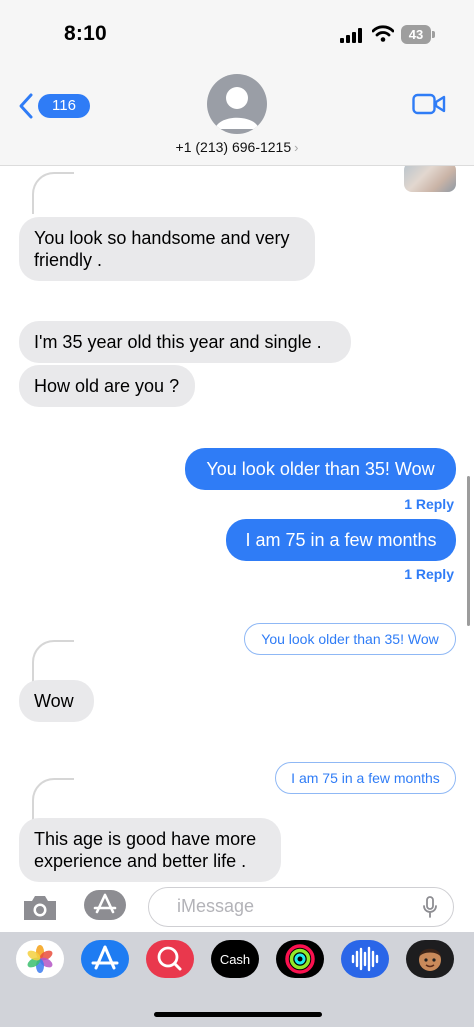  I want to click on incoming-message: How old are you ?, so click(107, 386).